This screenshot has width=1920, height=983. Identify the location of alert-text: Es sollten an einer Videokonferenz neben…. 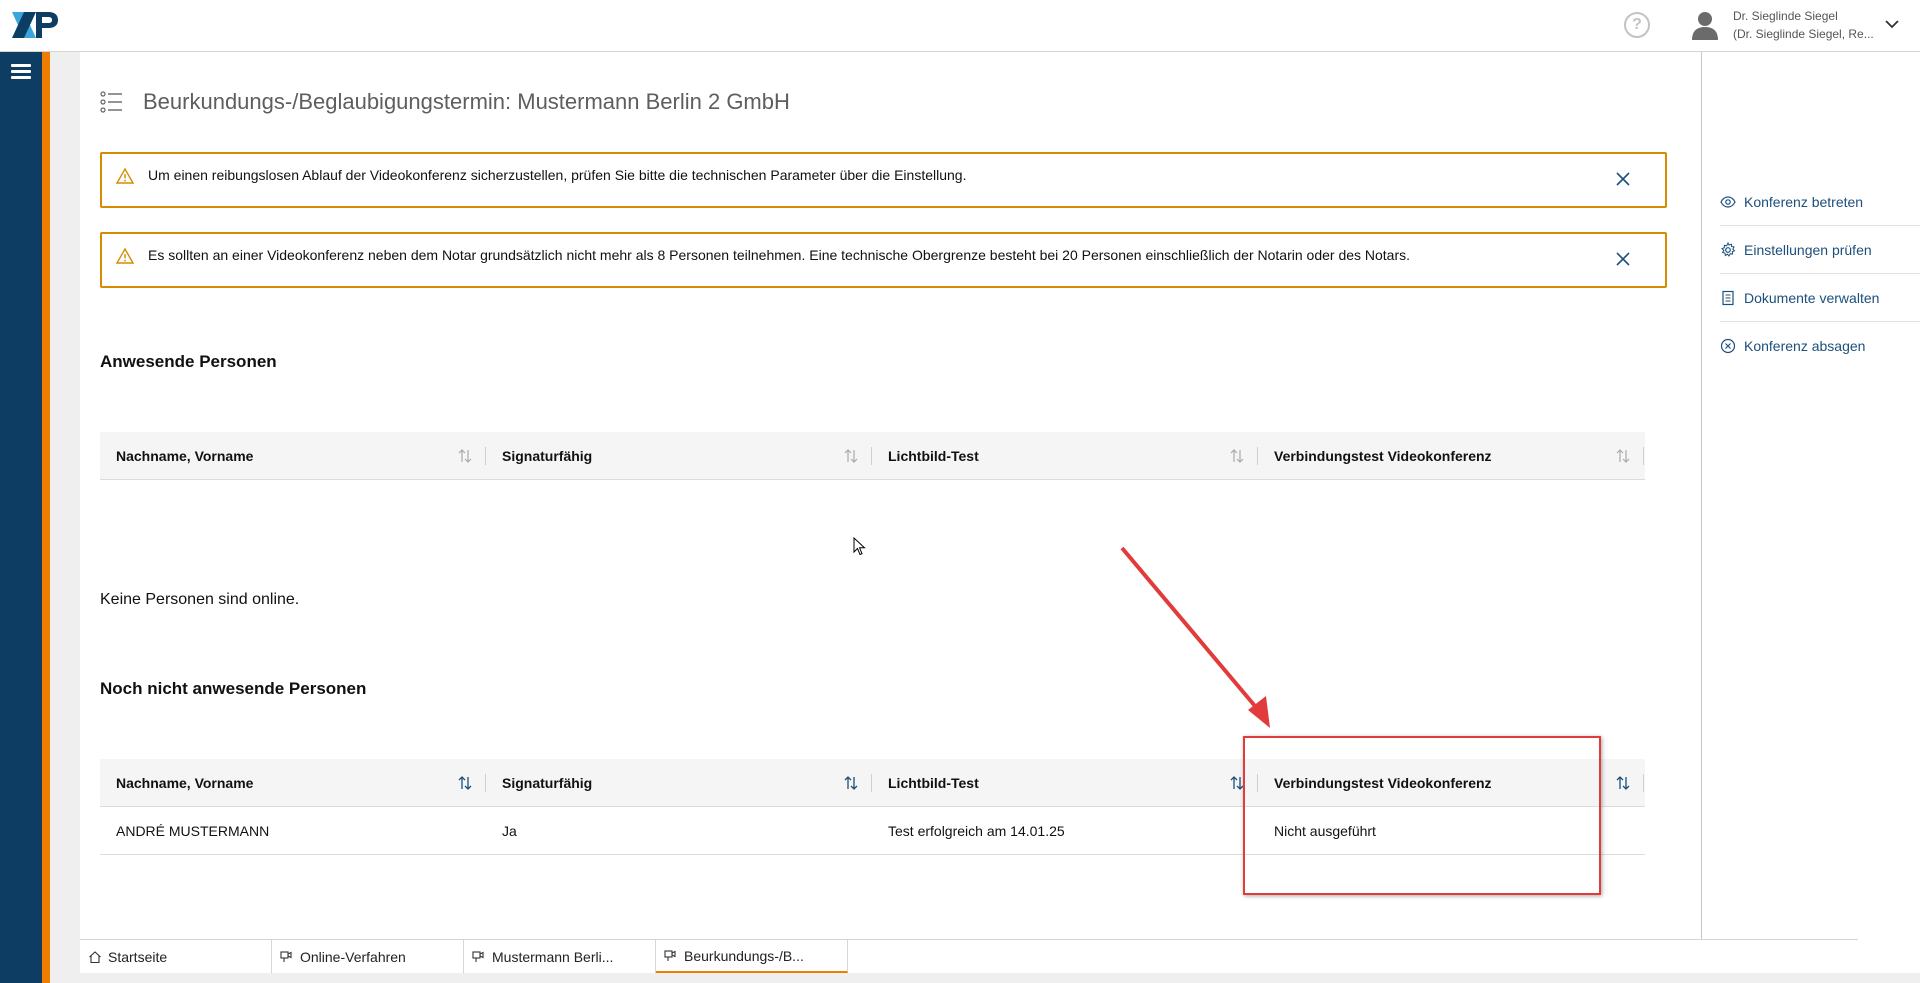
(779, 255).